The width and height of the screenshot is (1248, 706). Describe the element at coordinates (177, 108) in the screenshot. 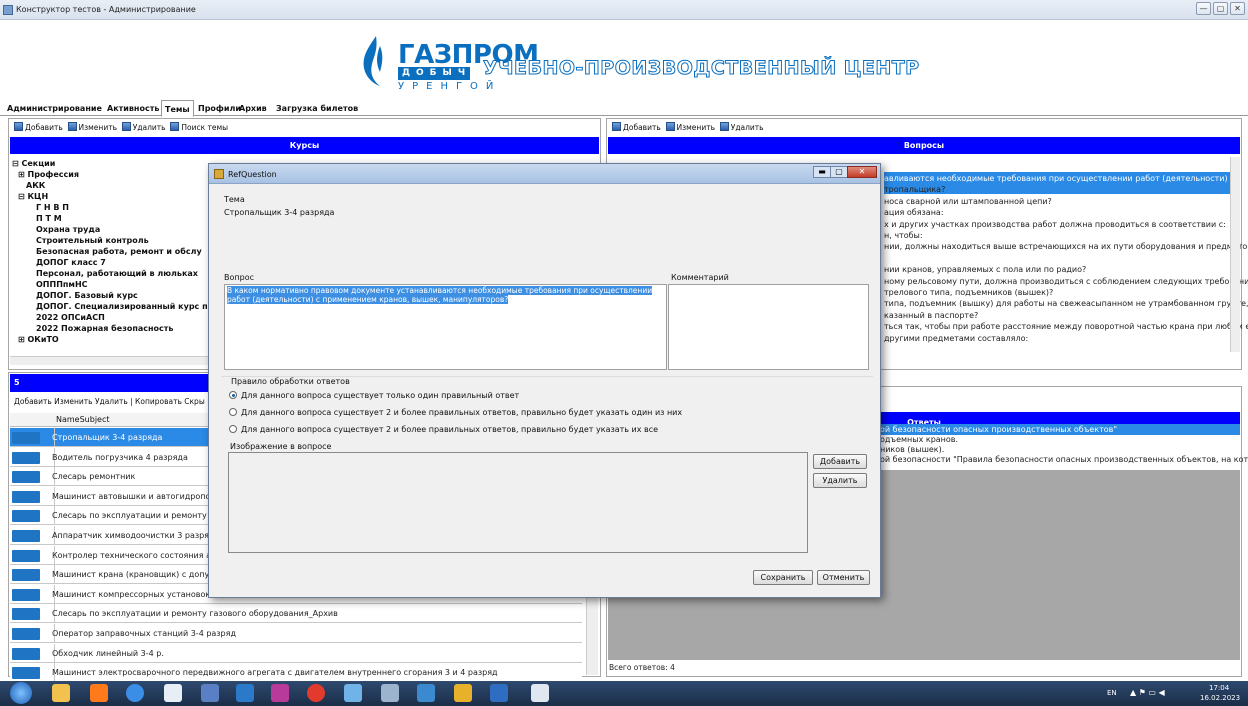

I see `tab-topics: Темы` at that location.